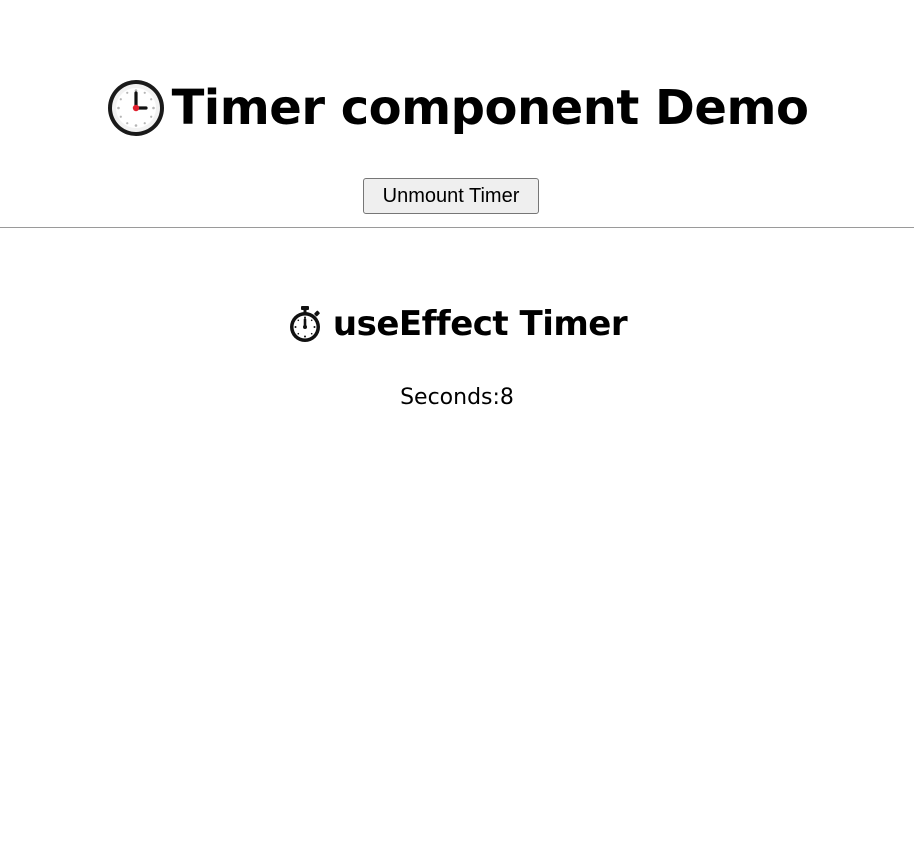 The width and height of the screenshot is (914, 867). Describe the element at coordinates (457, 227) in the screenshot. I see `divider` at that location.